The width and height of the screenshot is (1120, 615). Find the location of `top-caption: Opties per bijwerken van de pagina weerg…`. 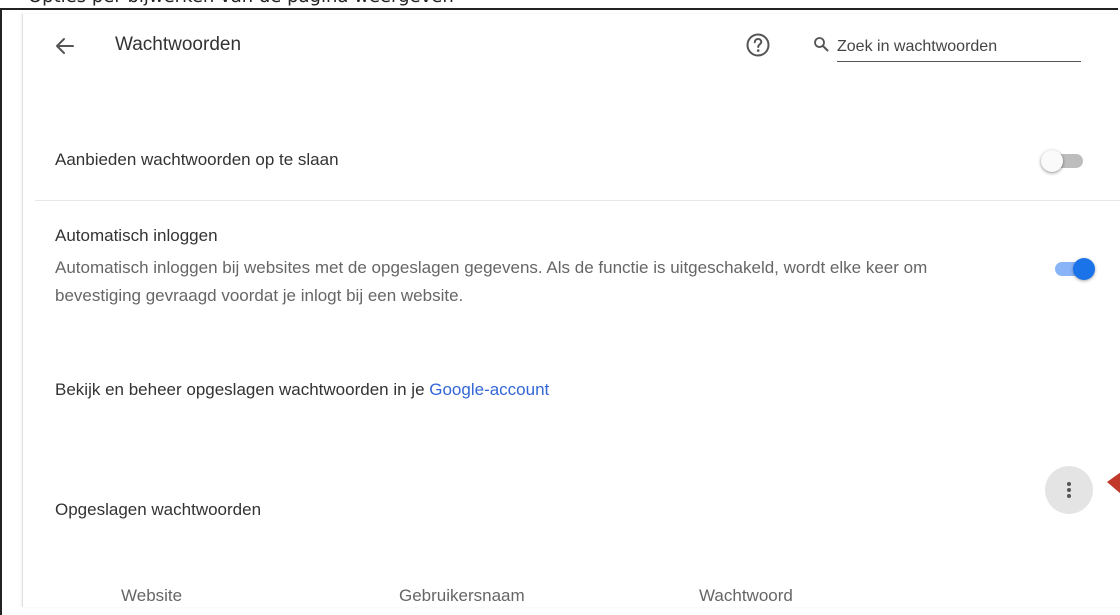

top-caption: Opties per bijwerken van de pagina weerg… is located at coordinates (560, 4).